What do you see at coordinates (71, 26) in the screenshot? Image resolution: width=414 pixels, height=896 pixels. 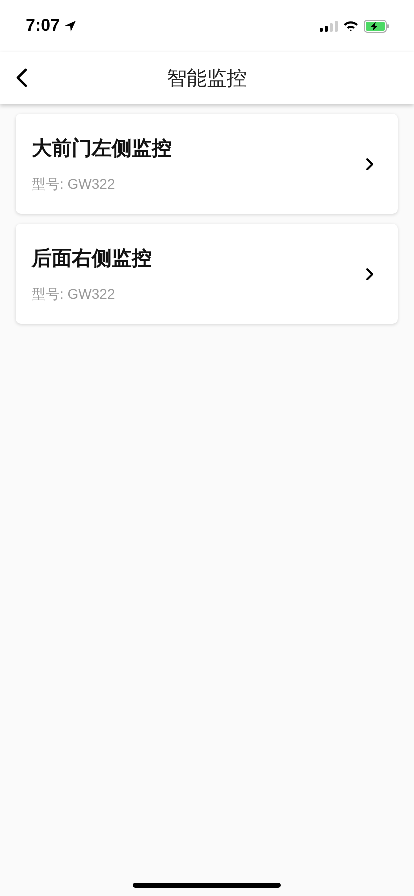 I see `location-arrow-icon` at bounding box center [71, 26].